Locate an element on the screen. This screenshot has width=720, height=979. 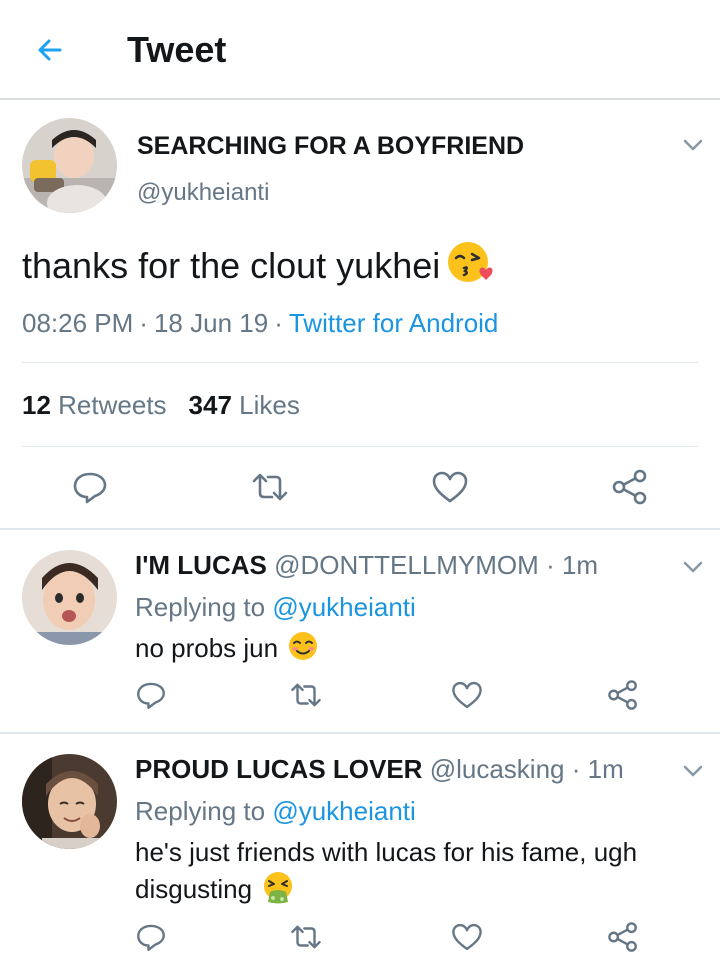
likes-label: Likes is located at coordinates (269, 405).